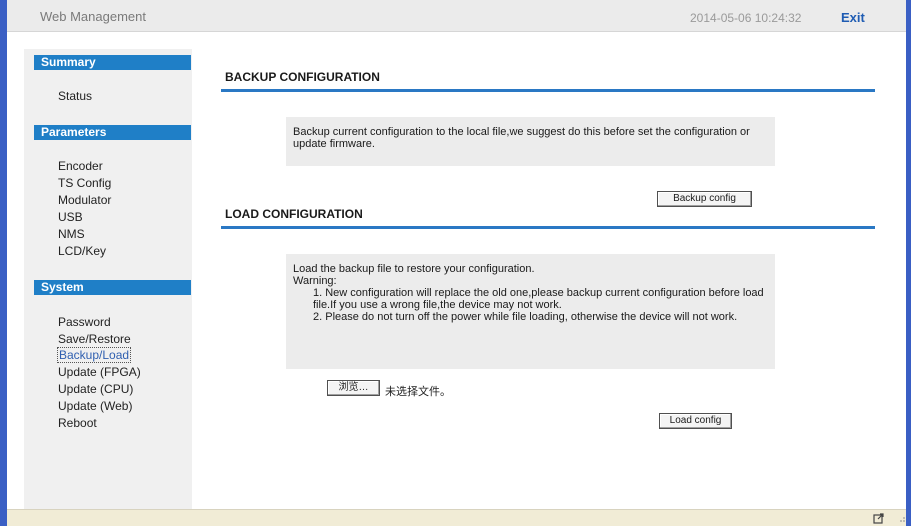 Image resolution: width=911 pixels, height=526 pixels. Describe the element at coordinates (93, 16) in the screenshot. I see `app-title: Web Management` at that location.